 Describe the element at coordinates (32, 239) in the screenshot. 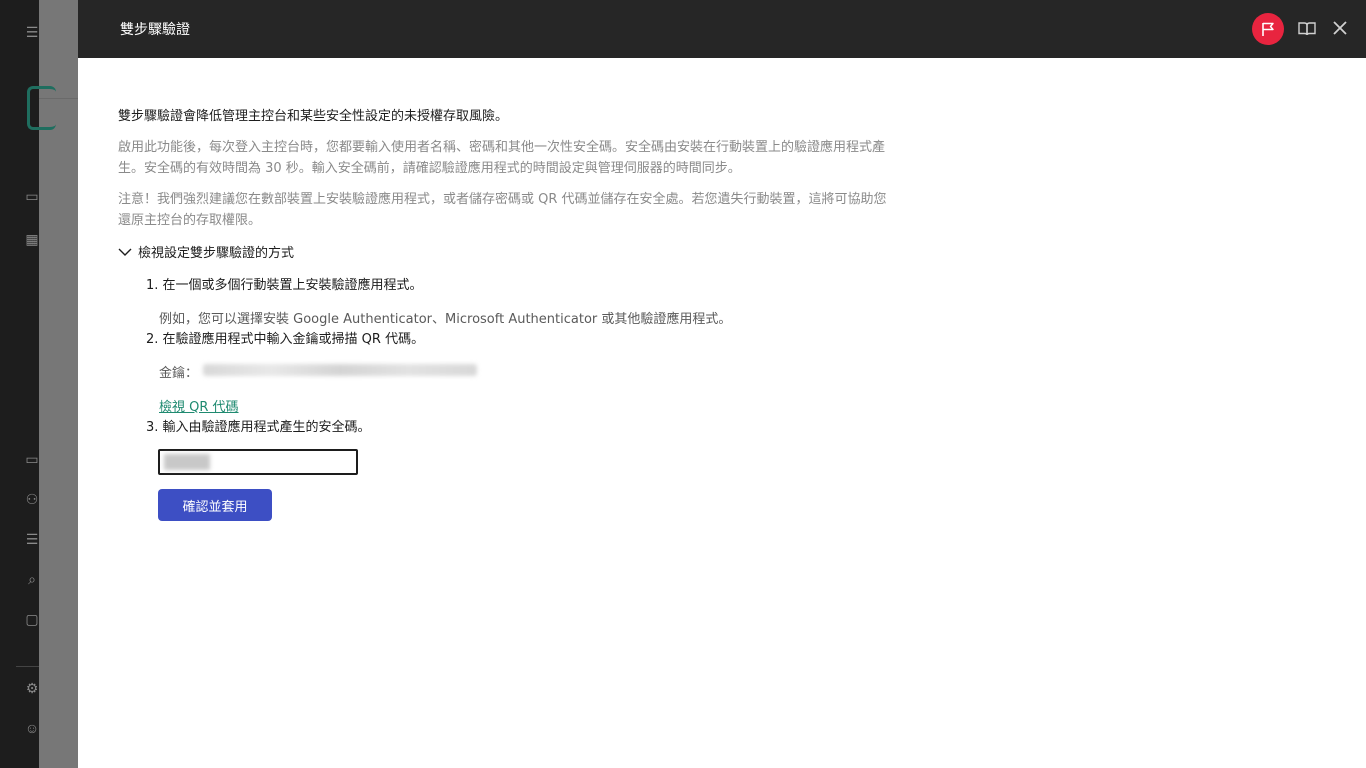

I see `dashboard-icon: ▦` at that location.